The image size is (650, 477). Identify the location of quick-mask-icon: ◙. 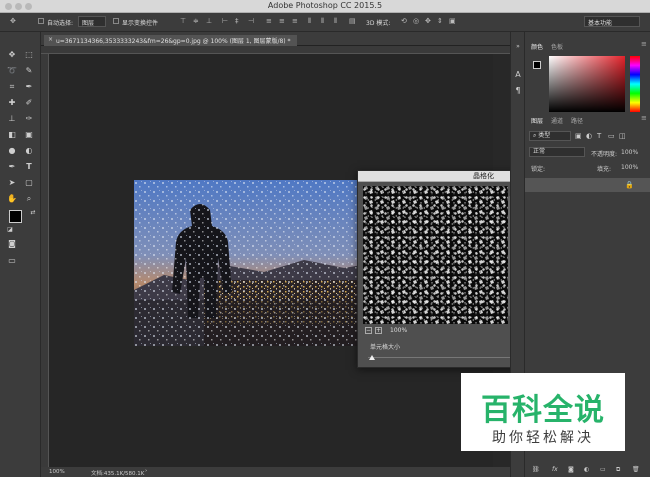
(12, 244).